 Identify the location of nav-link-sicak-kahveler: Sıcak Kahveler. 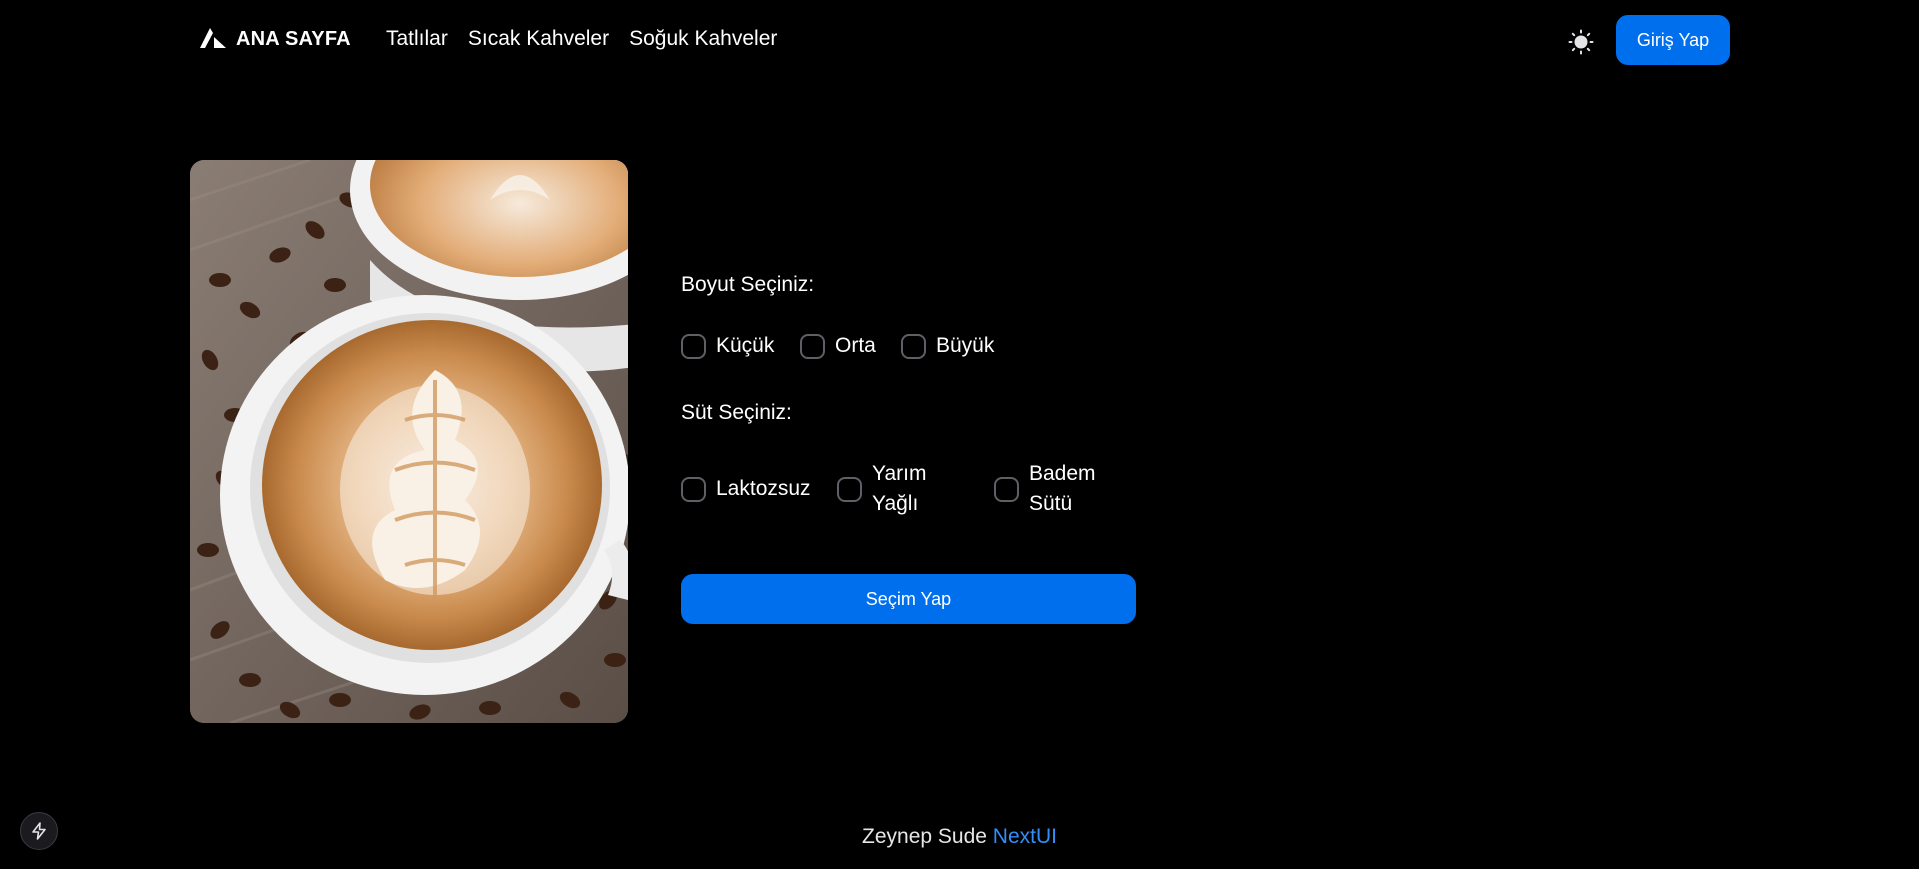
(538, 39).